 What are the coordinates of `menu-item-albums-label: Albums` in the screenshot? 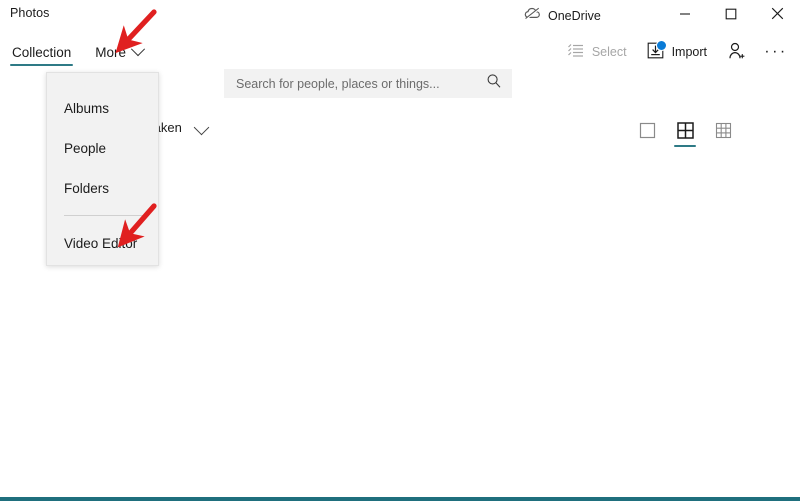 It's located at (87, 108).